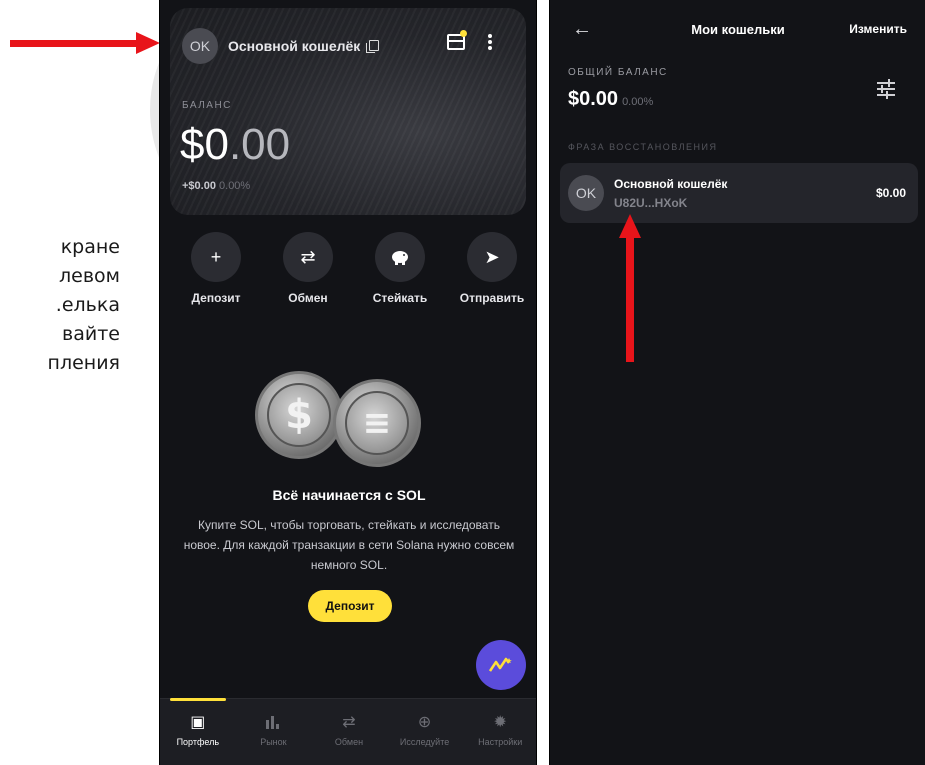  I want to click on notification-dot, so click(463, 33).